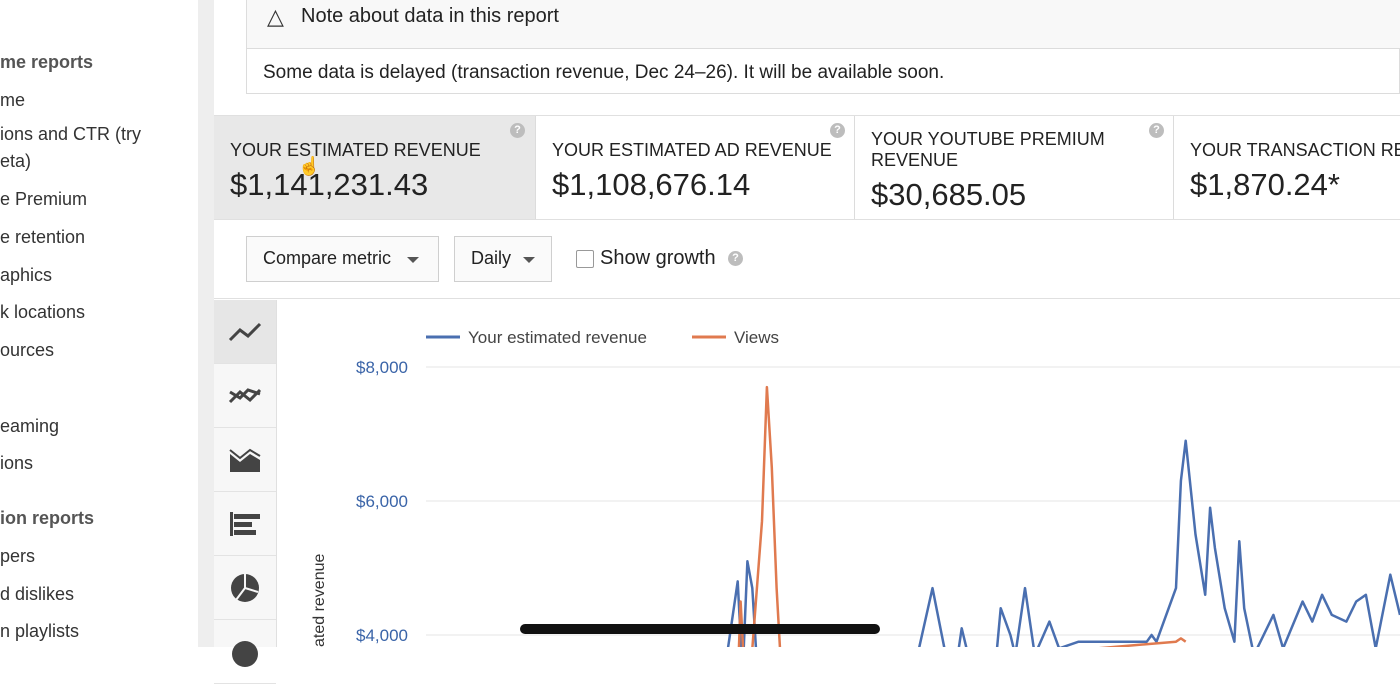 The height and width of the screenshot is (684, 1400). Describe the element at coordinates (692, 150) in the screenshot. I see `metric-label: YOUR ESTIMATED AD REVENUE` at that location.